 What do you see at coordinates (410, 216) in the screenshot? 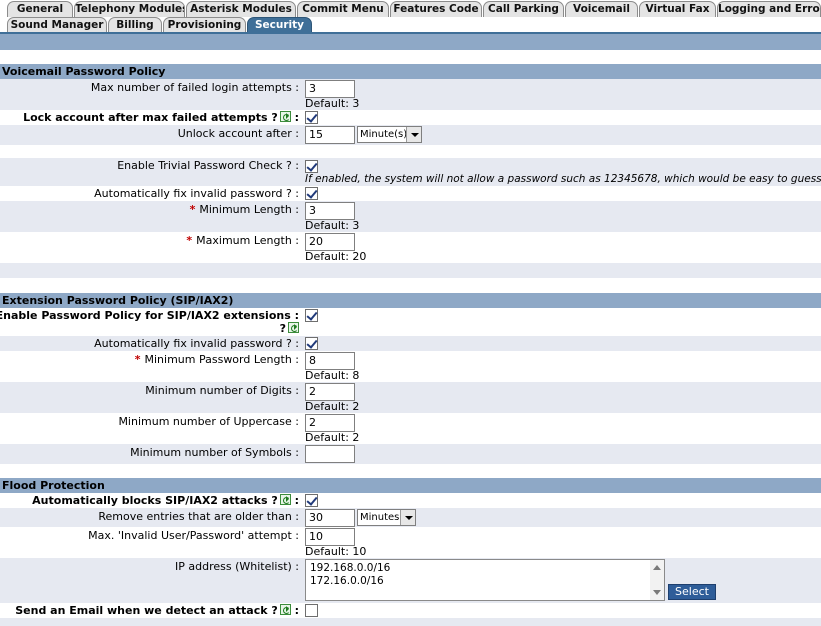
I see `row-vm-min-length: * Minimum Length : 3 Default: 3` at bounding box center [410, 216].